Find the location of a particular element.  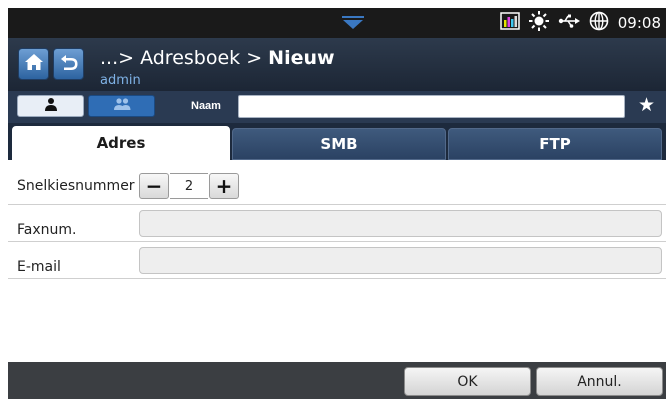

single-contact-toggle is located at coordinates (50, 106).